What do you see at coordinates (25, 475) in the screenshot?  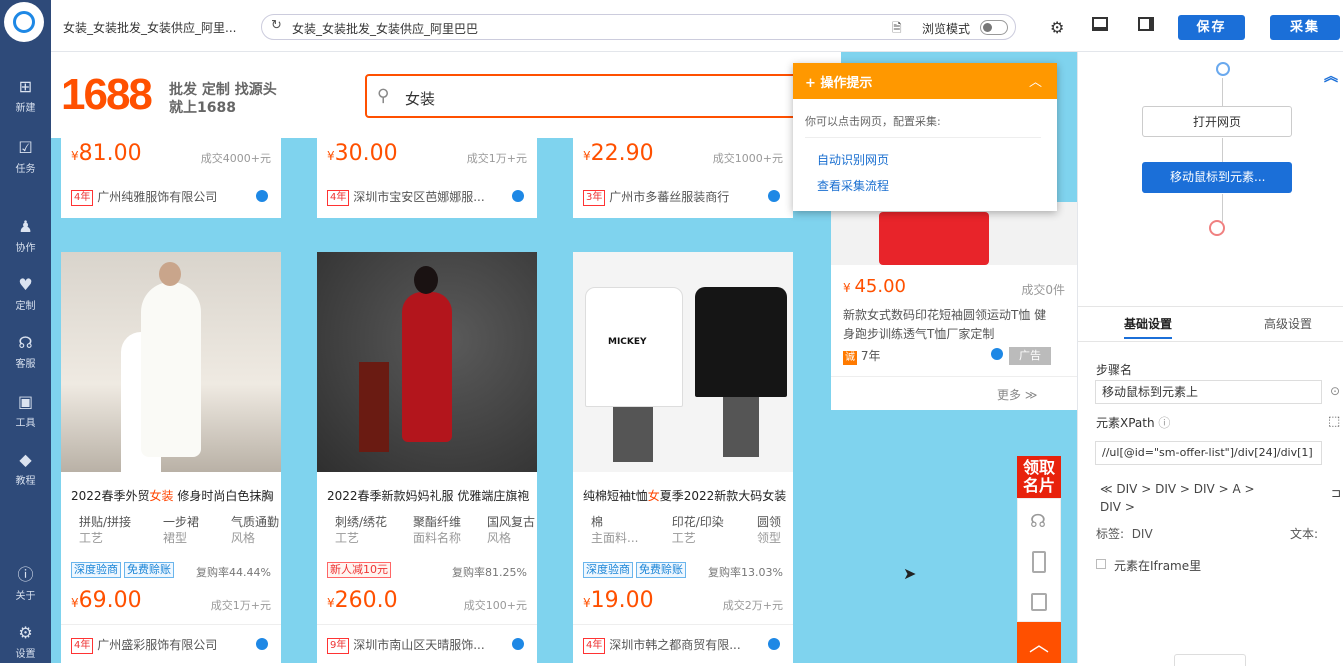 I see `sidebar-item-tutorial: ◆ 教程` at bounding box center [25, 475].